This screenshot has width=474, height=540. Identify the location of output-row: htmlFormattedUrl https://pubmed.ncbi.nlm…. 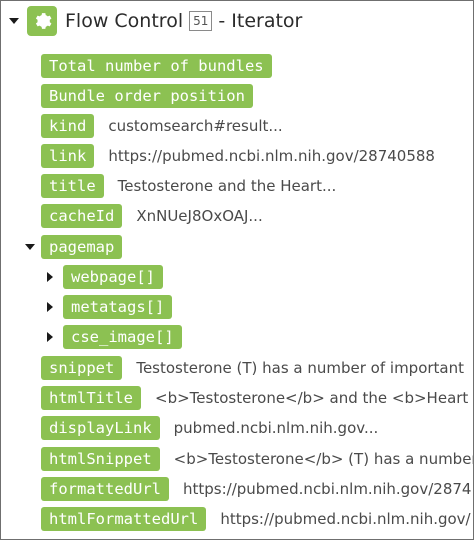
(256, 519).